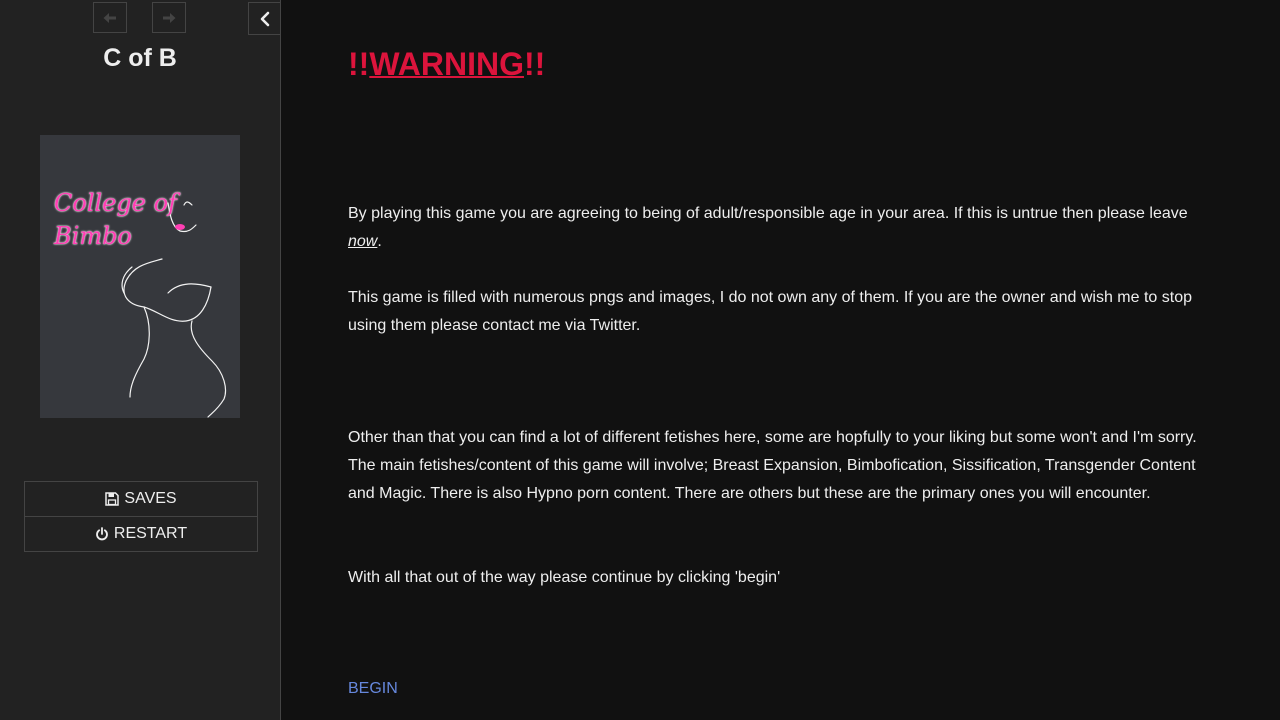  Describe the element at coordinates (93, 236) in the screenshot. I see `cover-title-line2: Bimbo` at that location.